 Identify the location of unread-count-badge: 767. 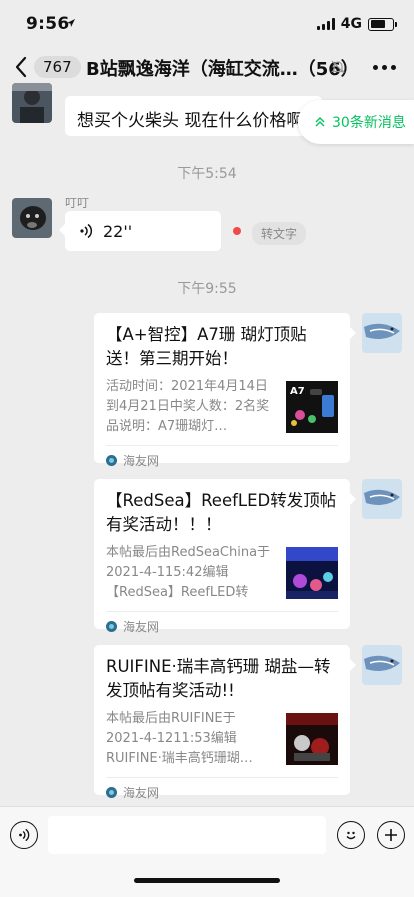
(57, 67).